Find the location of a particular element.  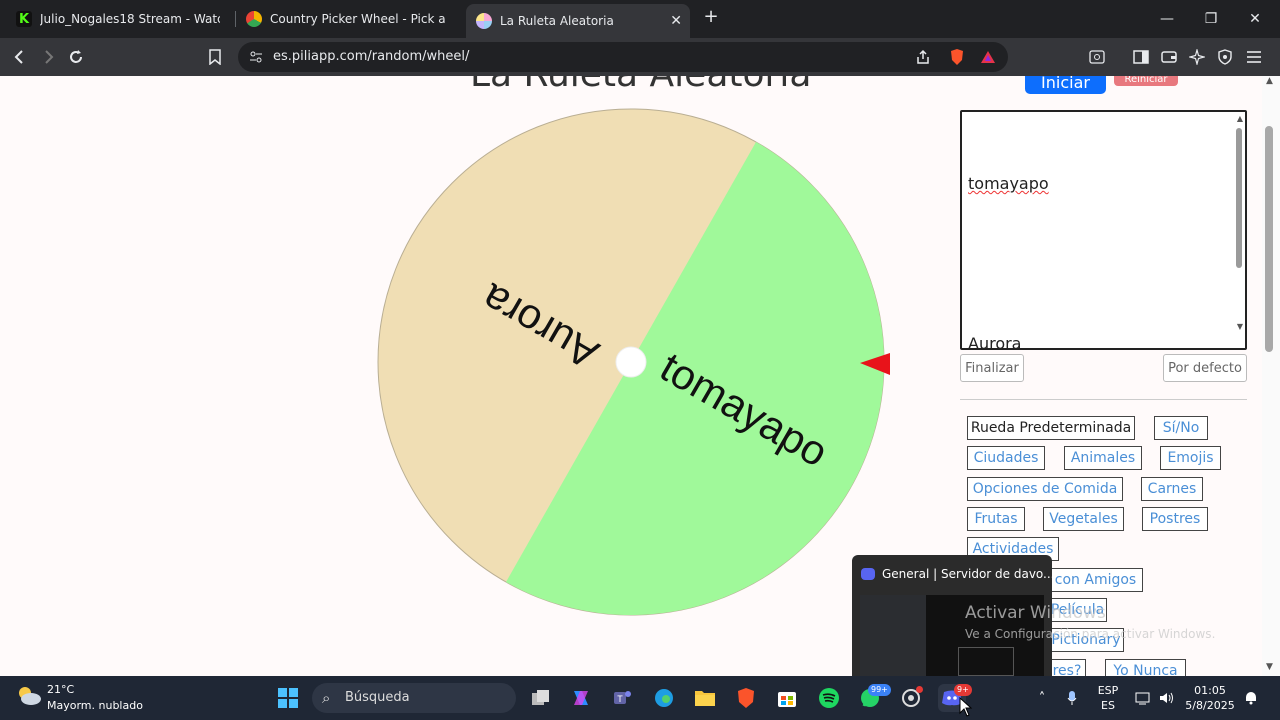

windows-logo-icon is located at coordinates (288, 698).